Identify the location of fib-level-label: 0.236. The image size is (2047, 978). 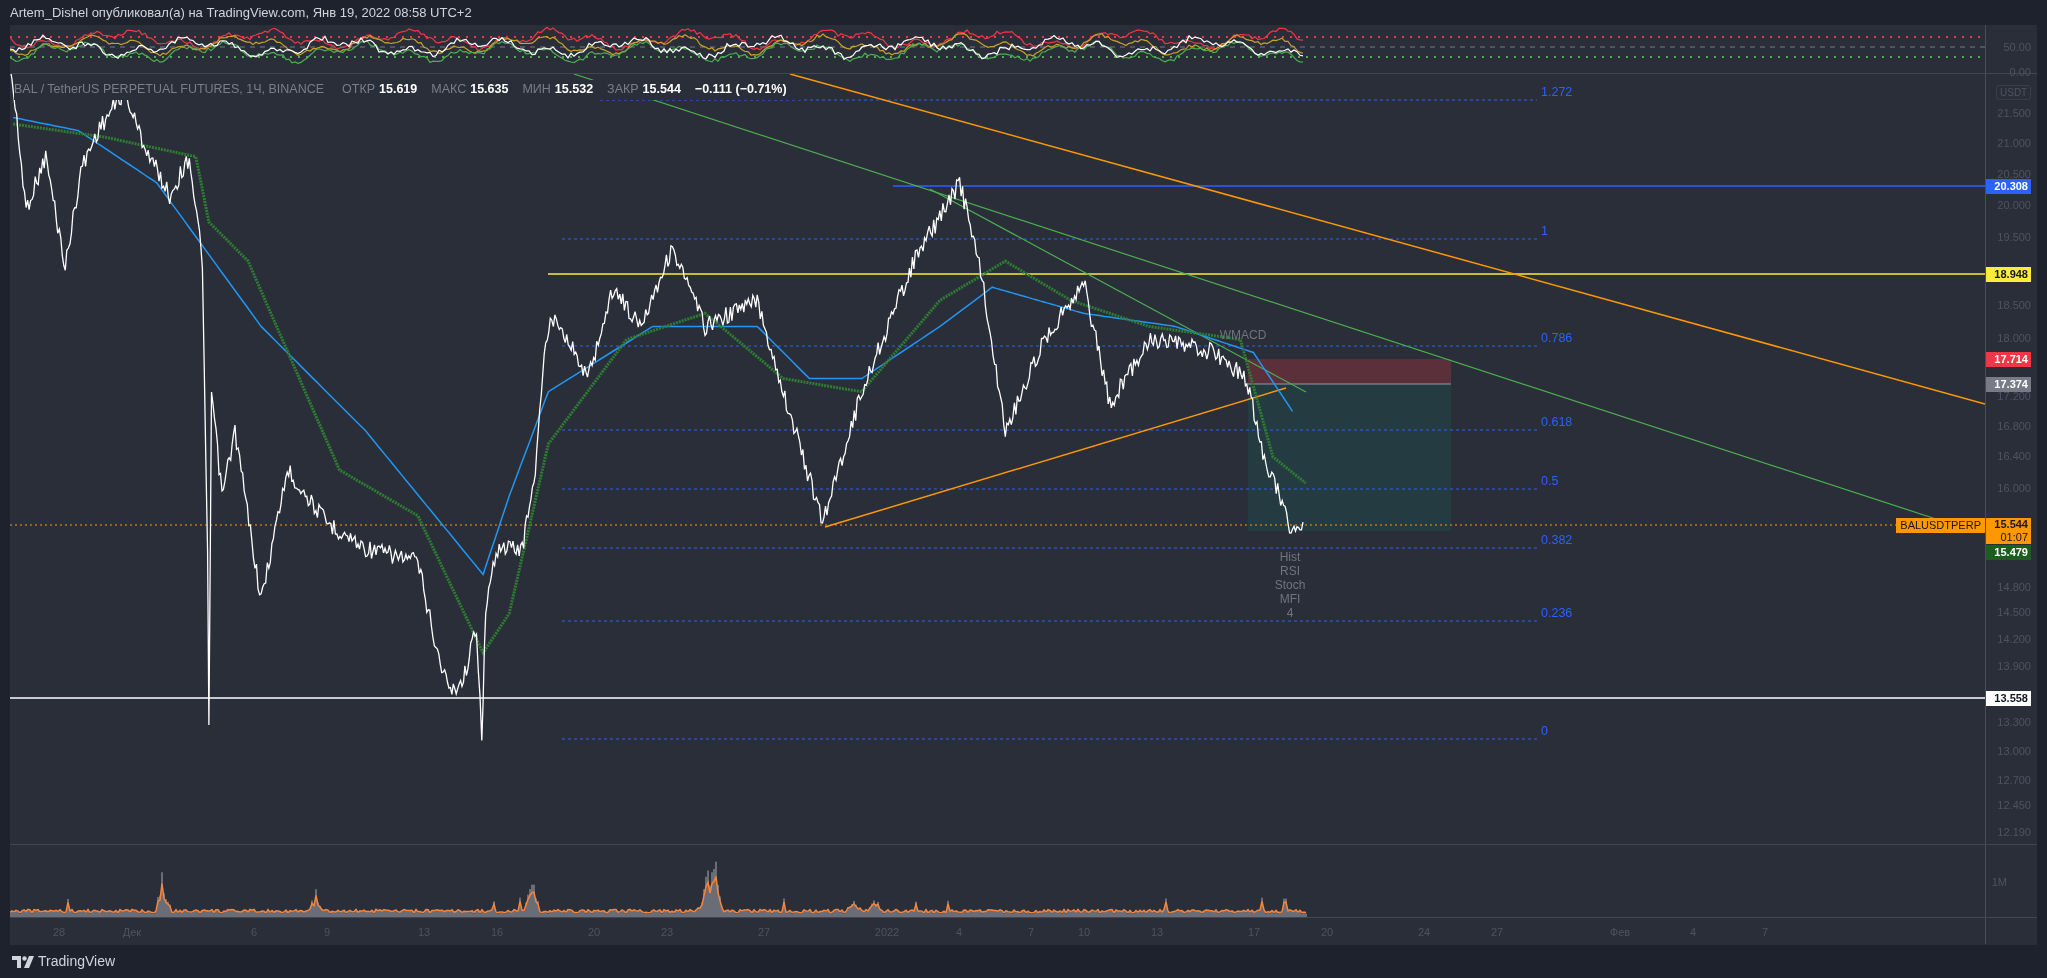
(1557, 613).